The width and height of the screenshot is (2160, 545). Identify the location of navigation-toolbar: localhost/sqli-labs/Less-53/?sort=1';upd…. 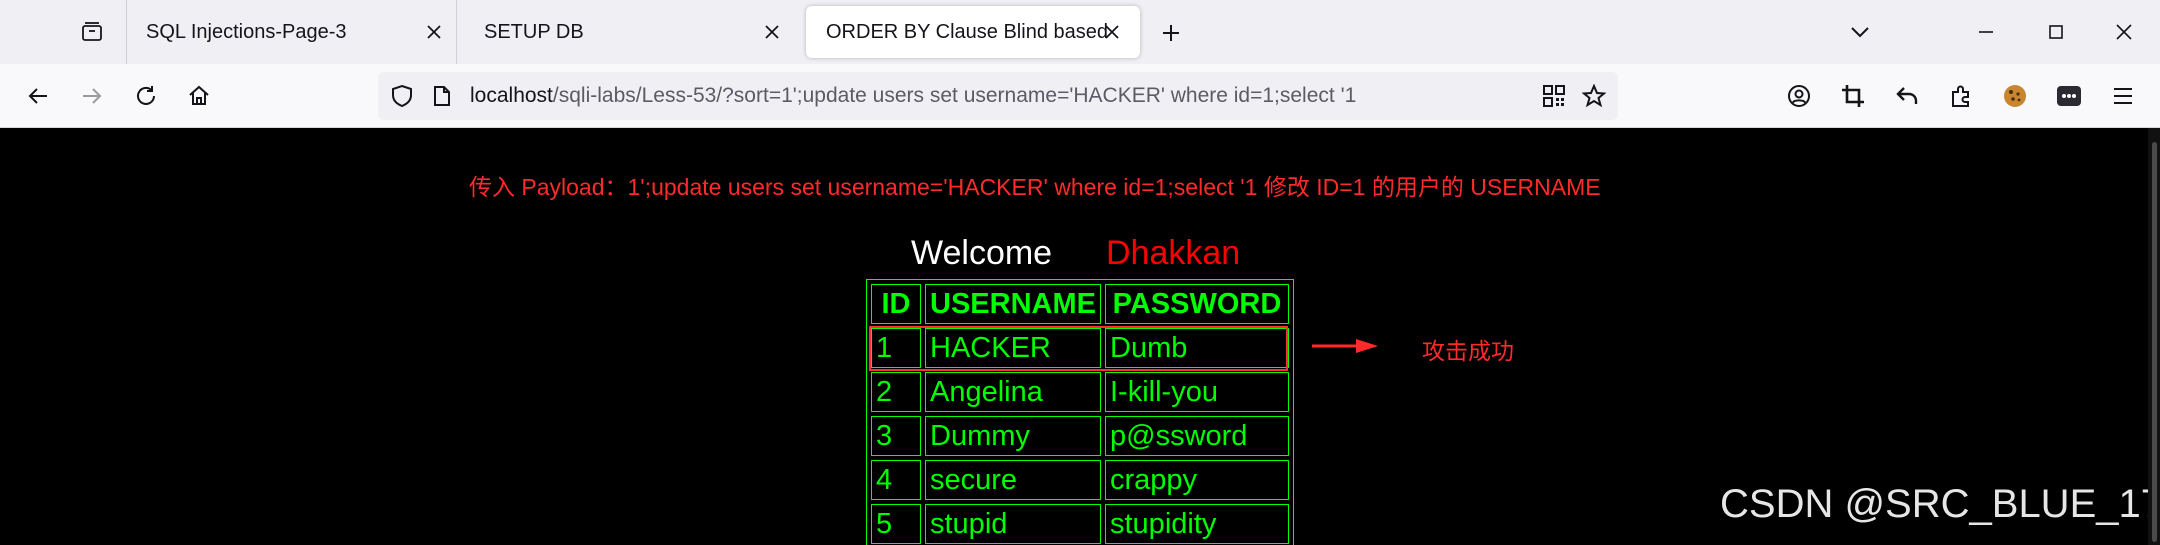
(1080, 96).